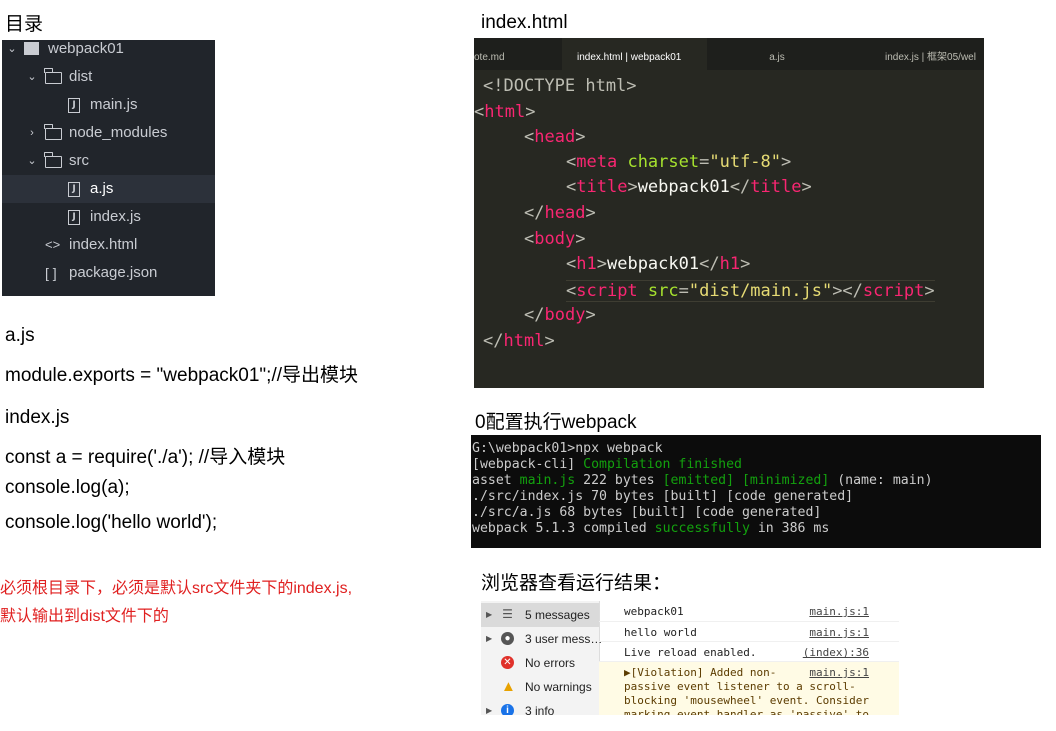  Describe the element at coordinates (690, 652) in the screenshot. I see `console-message-text: Live reload enabled.` at that location.